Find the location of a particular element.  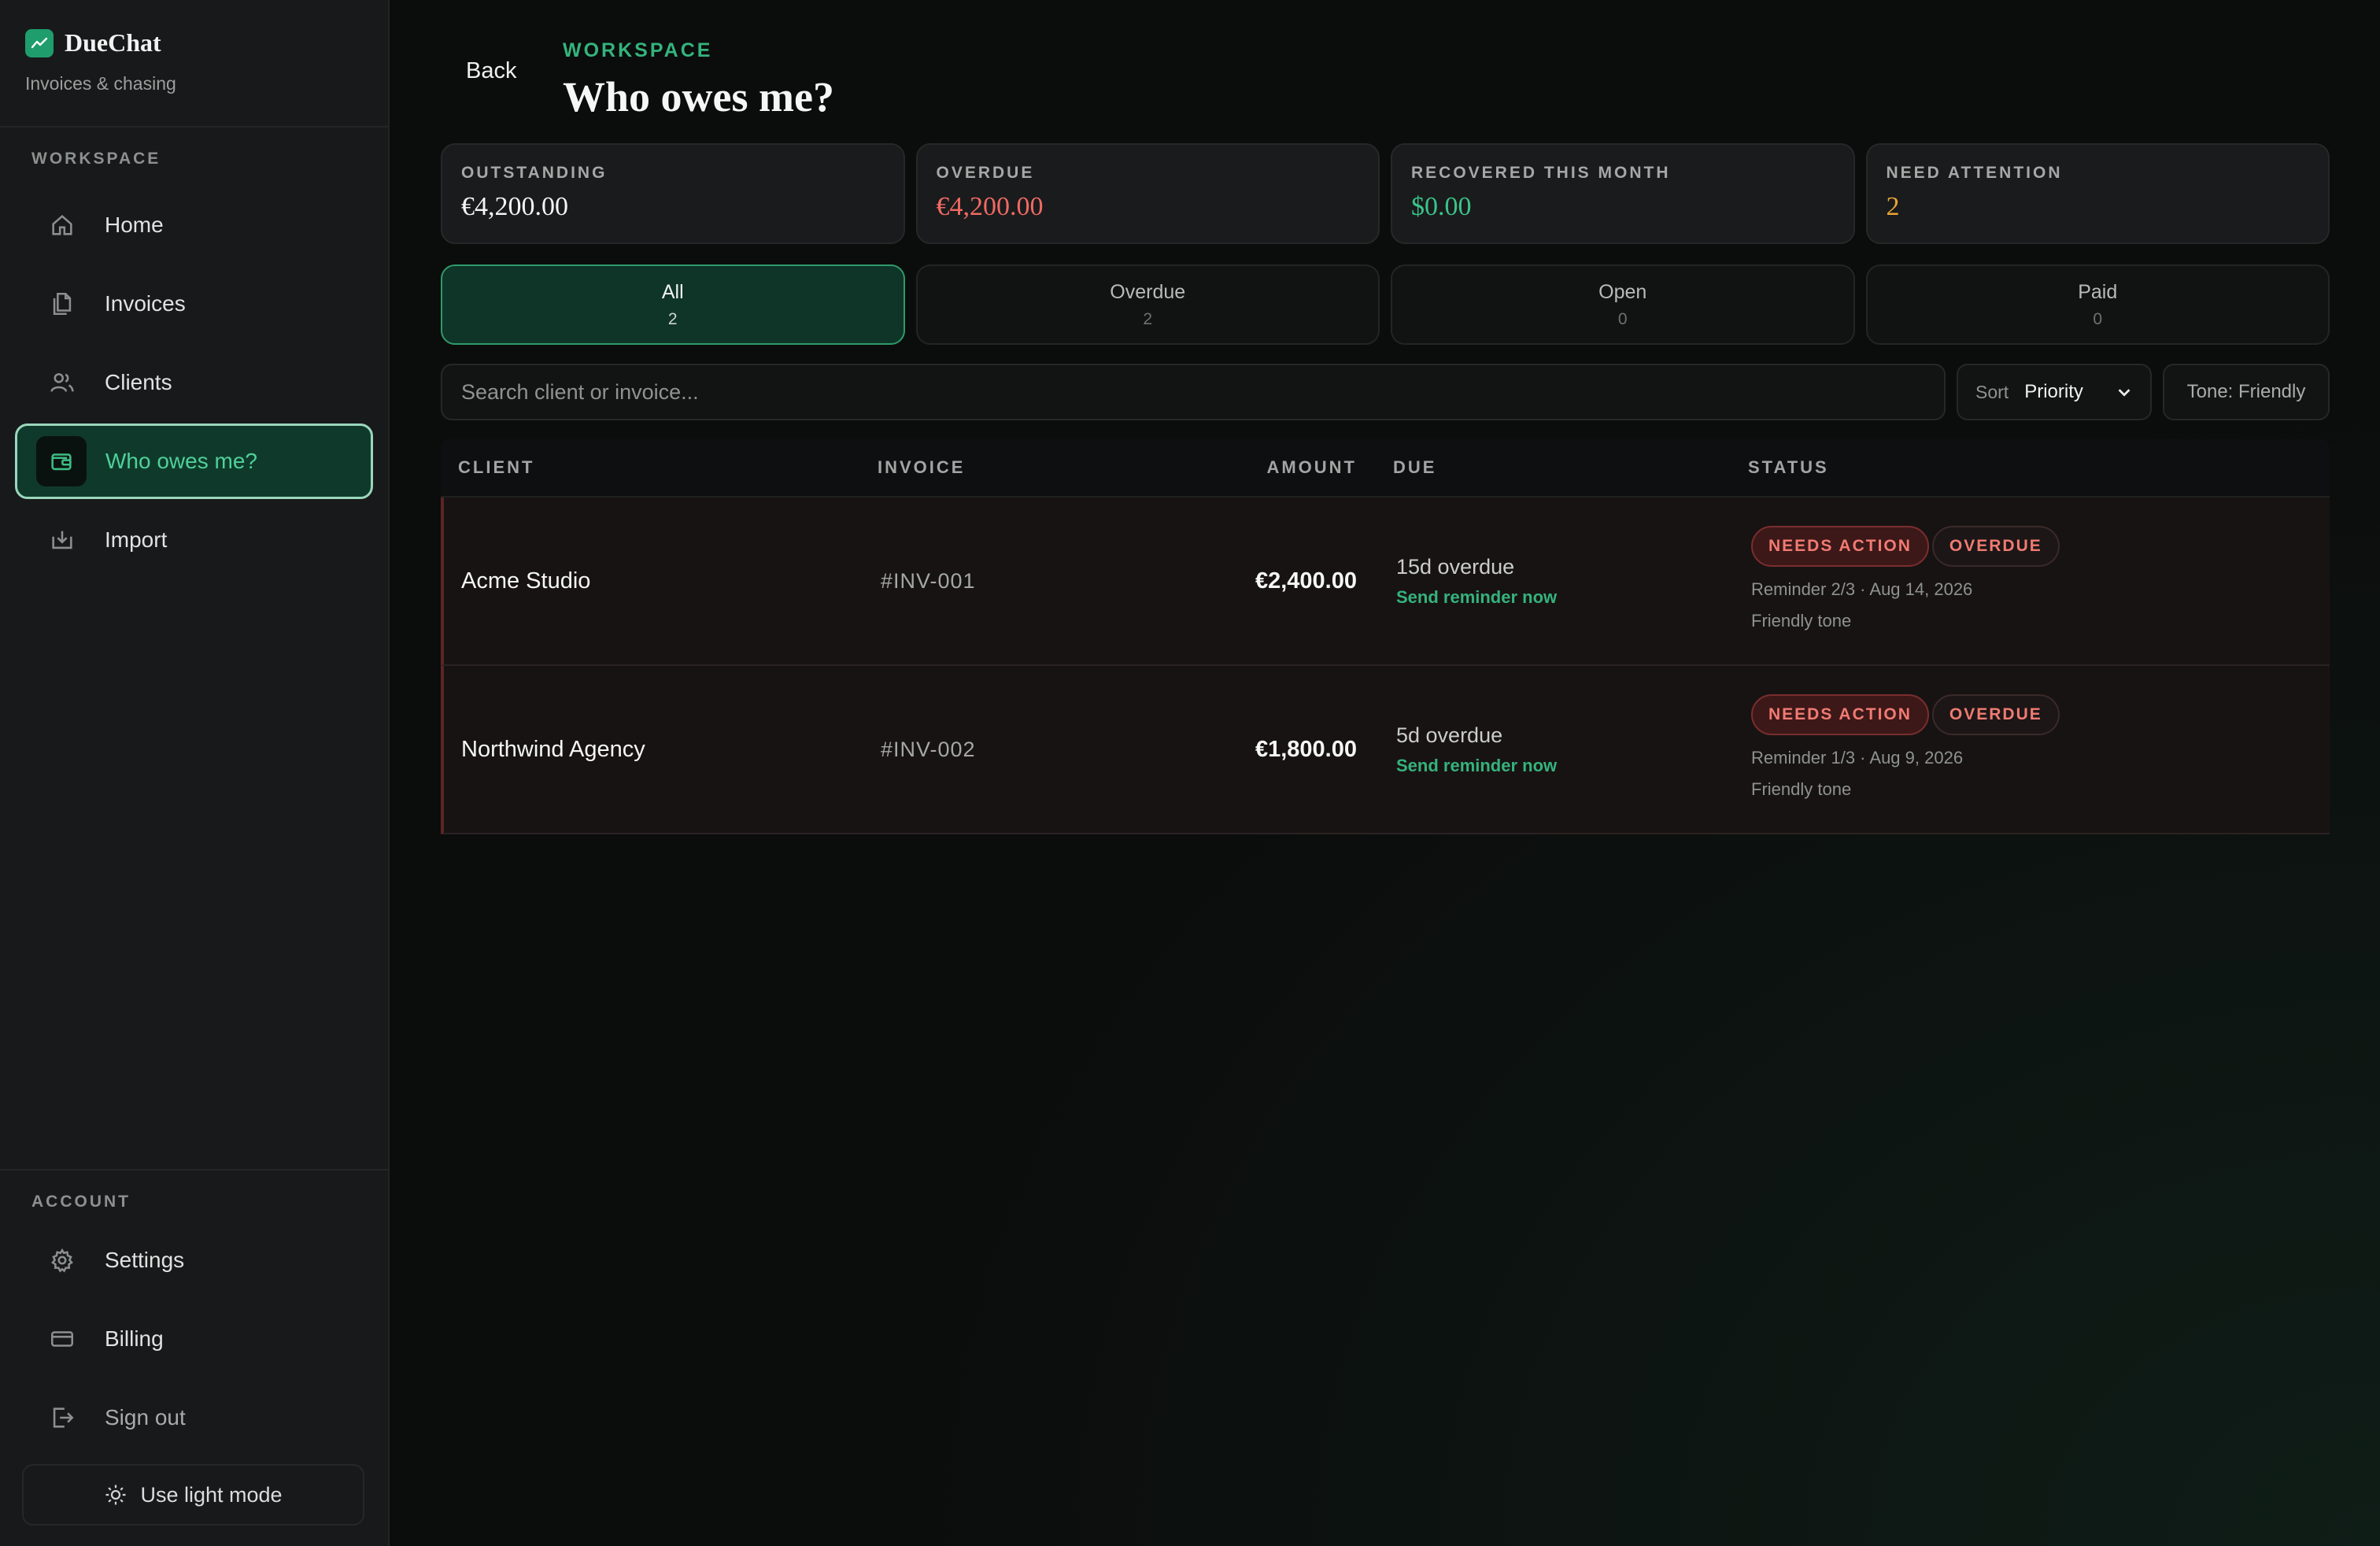

column-header-client: CLIENT is located at coordinates (496, 467).